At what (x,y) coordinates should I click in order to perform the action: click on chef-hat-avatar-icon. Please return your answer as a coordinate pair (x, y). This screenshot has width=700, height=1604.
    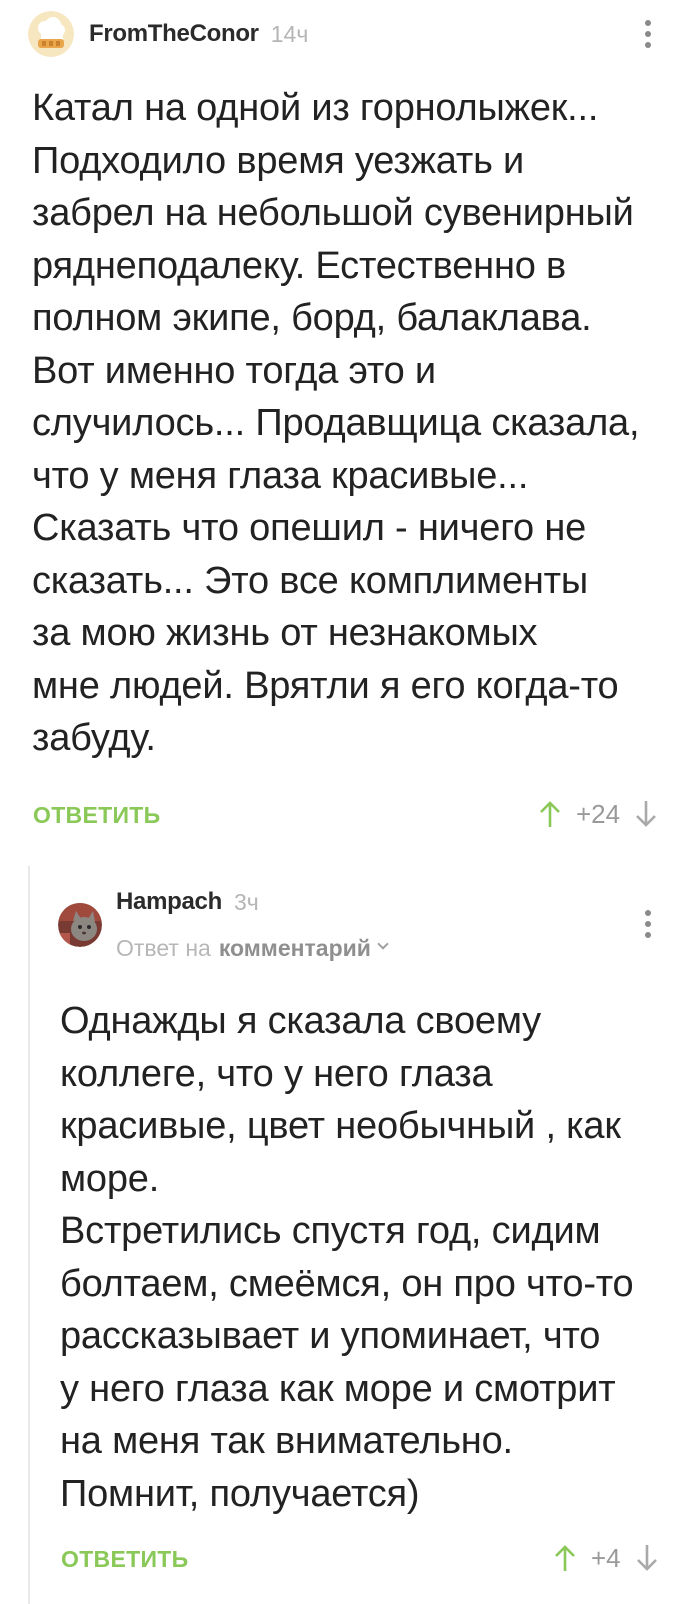
    Looking at the image, I should click on (51, 34).